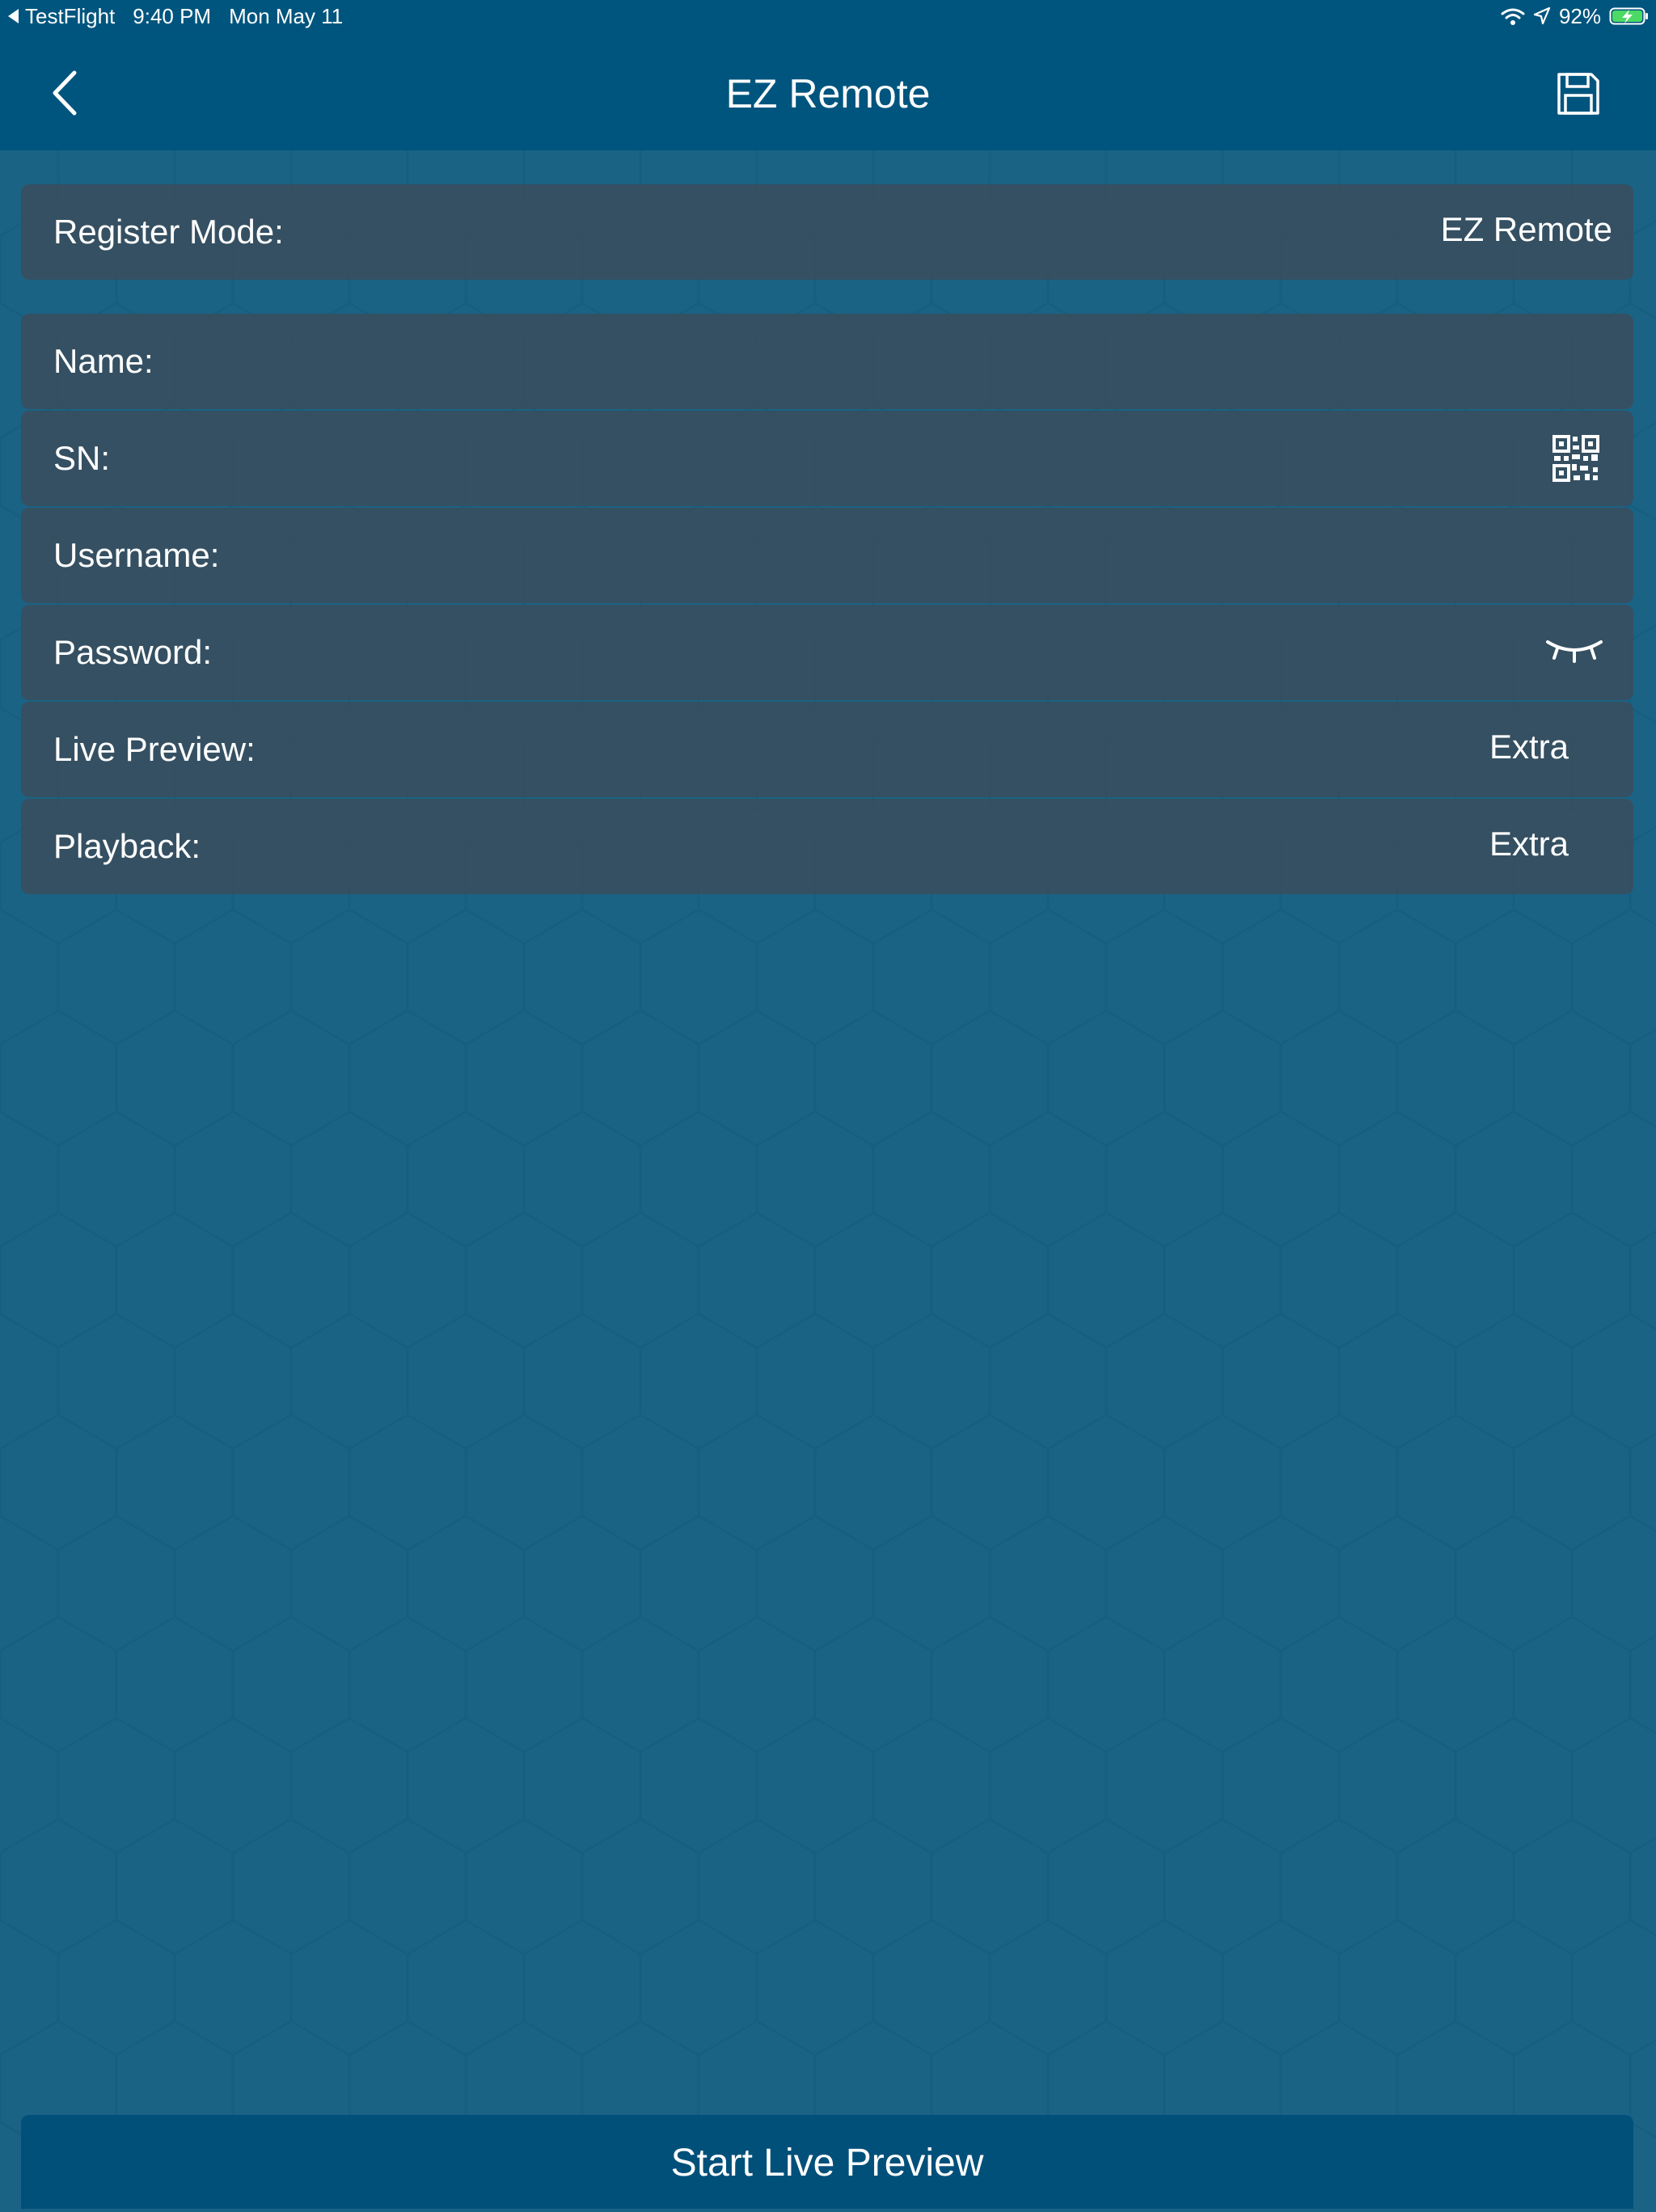 The image size is (1656, 2212). What do you see at coordinates (70, 16) in the screenshot?
I see `back-to-app-label: TestFlight` at bounding box center [70, 16].